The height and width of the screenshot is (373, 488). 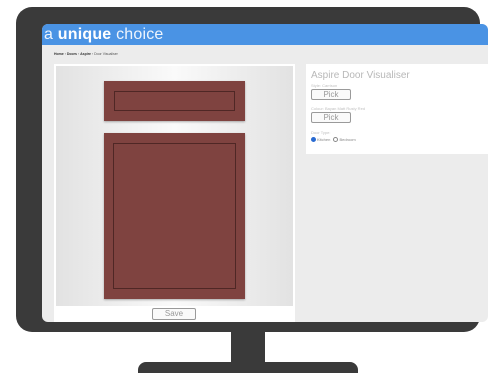 What do you see at coordinates (313, 140) in the screenshot?
I see `kitchen-radio` at bounding box center [313, 140].